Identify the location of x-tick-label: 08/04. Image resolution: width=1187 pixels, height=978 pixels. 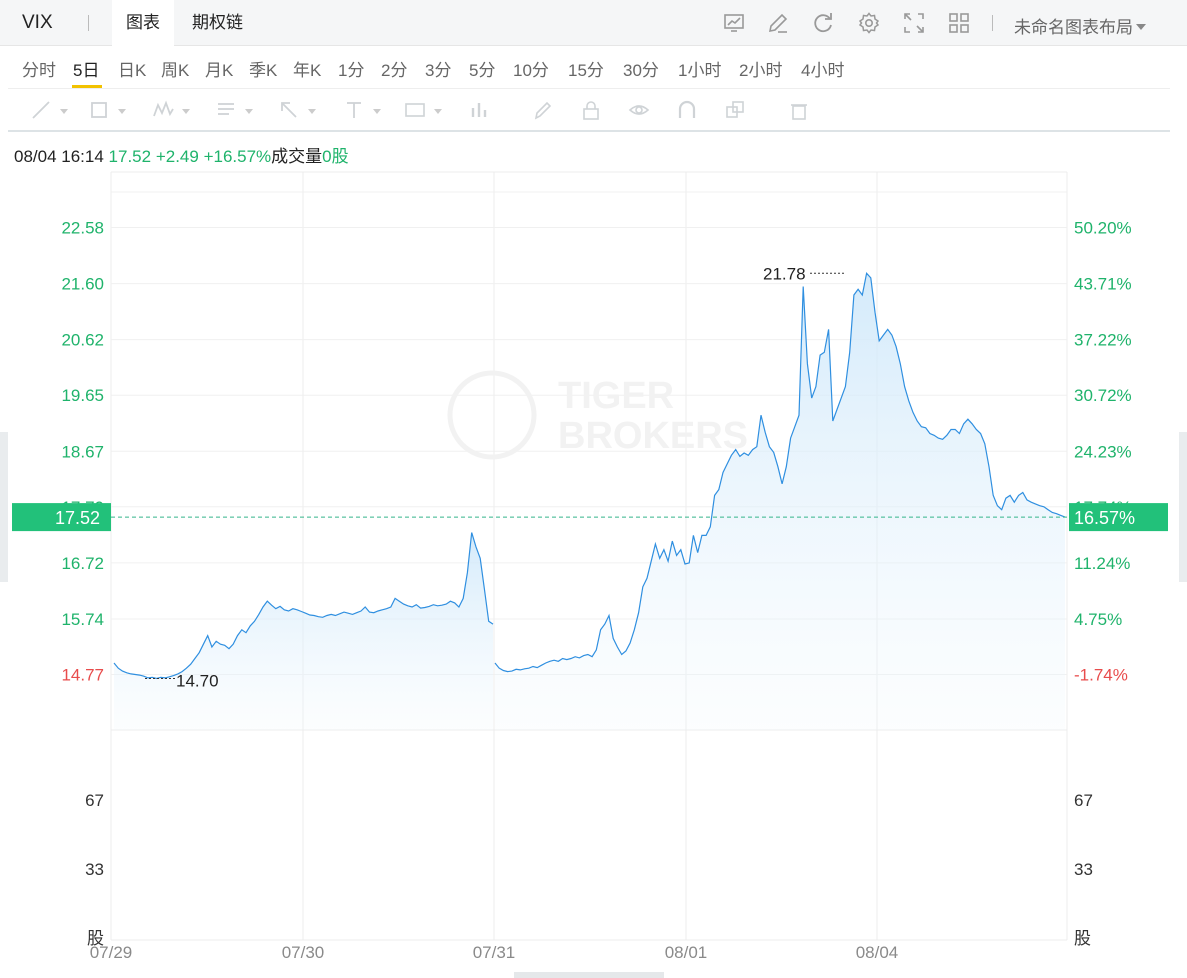
(877, 952).